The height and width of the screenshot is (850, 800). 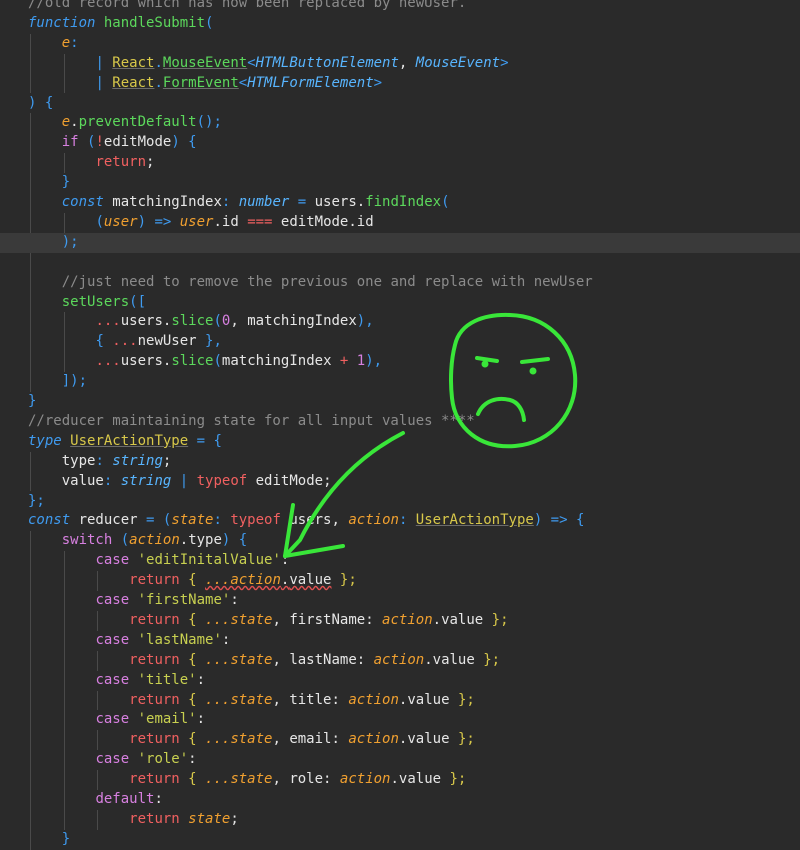 What do you see at coordinates (400, 760) in the screenshot?
I see `code-line: case 'role':` at bounding box center [400, 760].